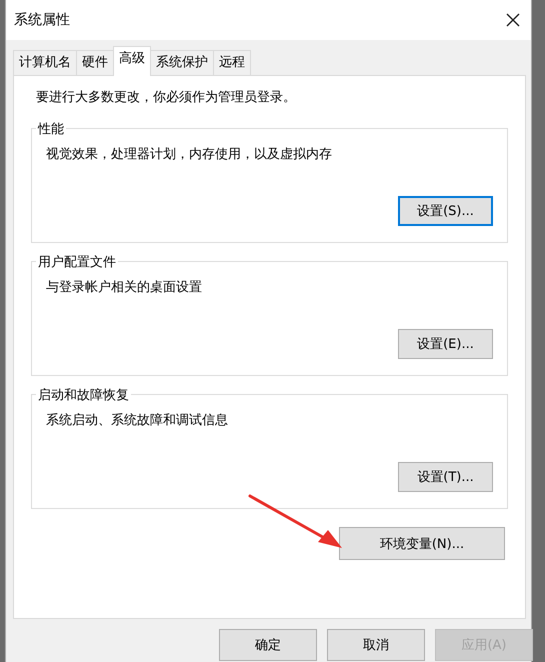 The width and height of the screenshot is (545, 662). What do you see at coordinates (189, 154) in the screenshot?
I see `group-description: 视觉效果，处理器计划，内存使用，以及虚拟内存` at bounding box center [189, 154].